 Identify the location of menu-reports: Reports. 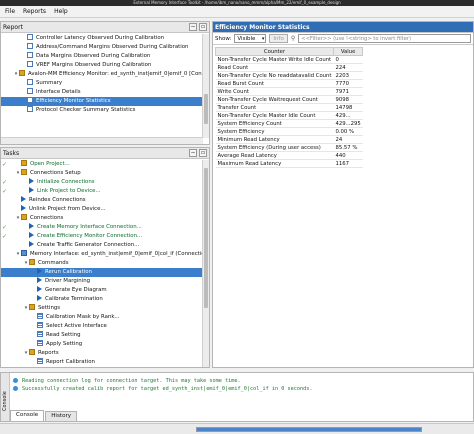
(34, 11).